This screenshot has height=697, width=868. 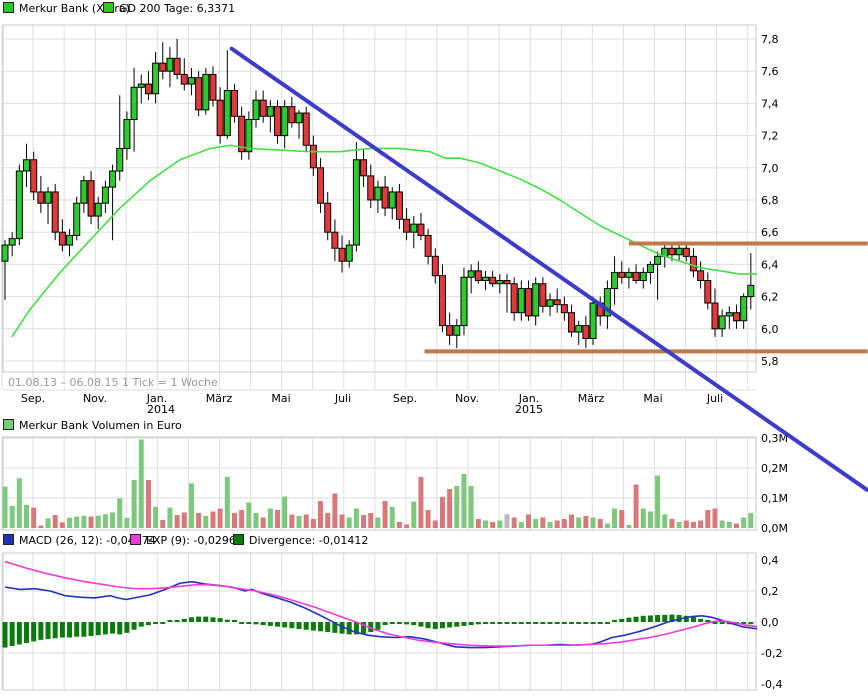 I want to click on axis-tick-label: 0,0M, so click(x=774, y=528).